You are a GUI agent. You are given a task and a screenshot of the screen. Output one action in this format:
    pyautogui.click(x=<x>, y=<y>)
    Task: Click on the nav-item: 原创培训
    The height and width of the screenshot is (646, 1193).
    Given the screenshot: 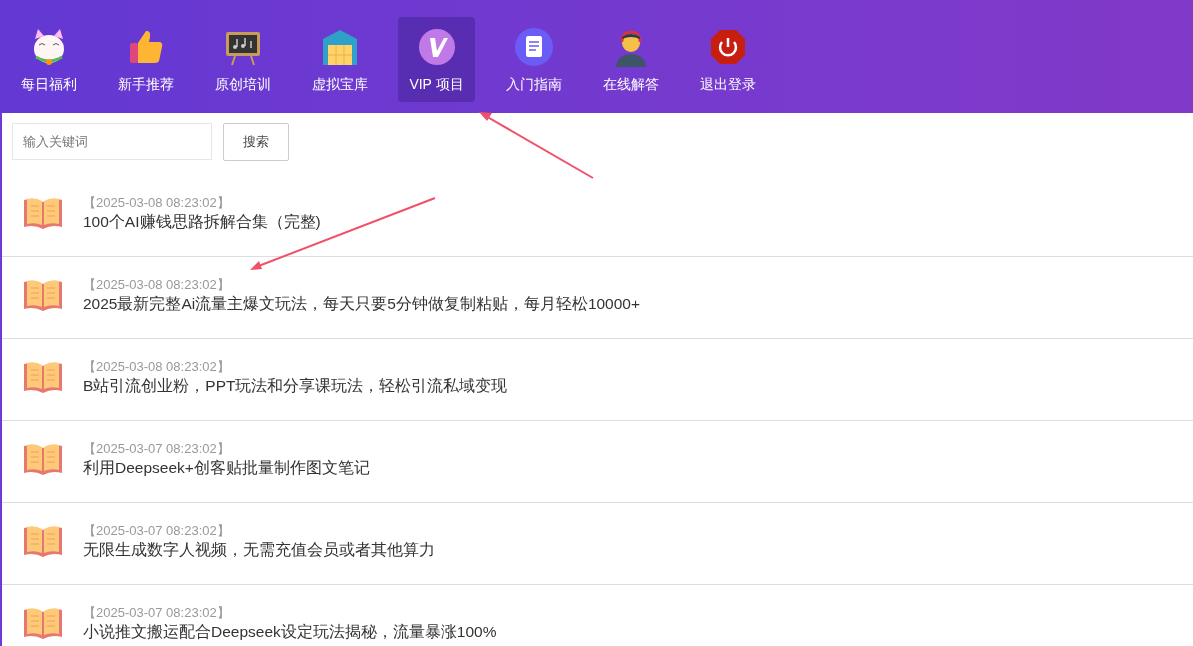 What is the action you would take?
    pyautogui.click(x=242, y=59)
    